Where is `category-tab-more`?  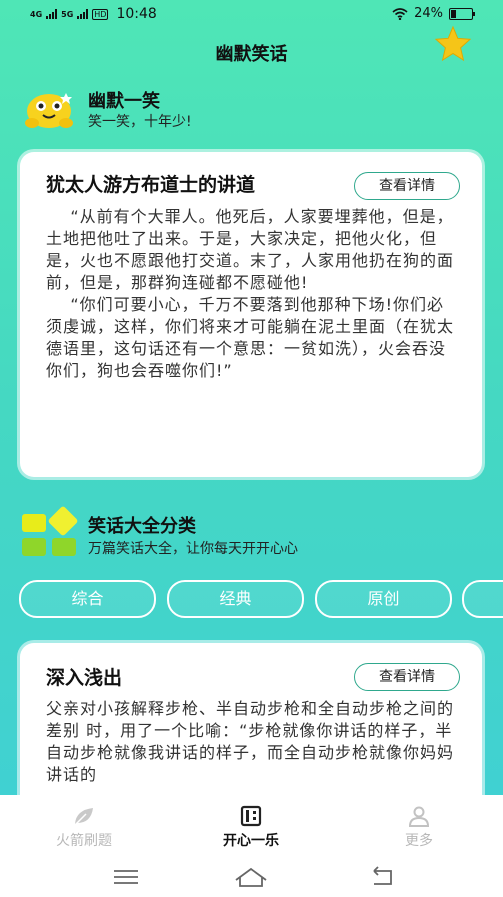
category-tab-more is located at coordinates (482, 599).